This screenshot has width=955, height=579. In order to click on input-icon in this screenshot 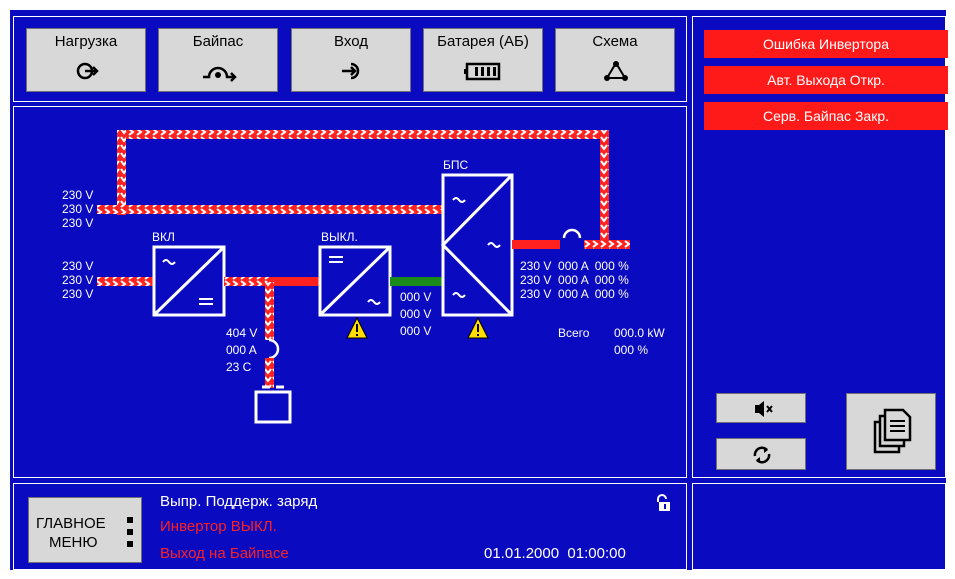, I will do `click(351, 71)`.